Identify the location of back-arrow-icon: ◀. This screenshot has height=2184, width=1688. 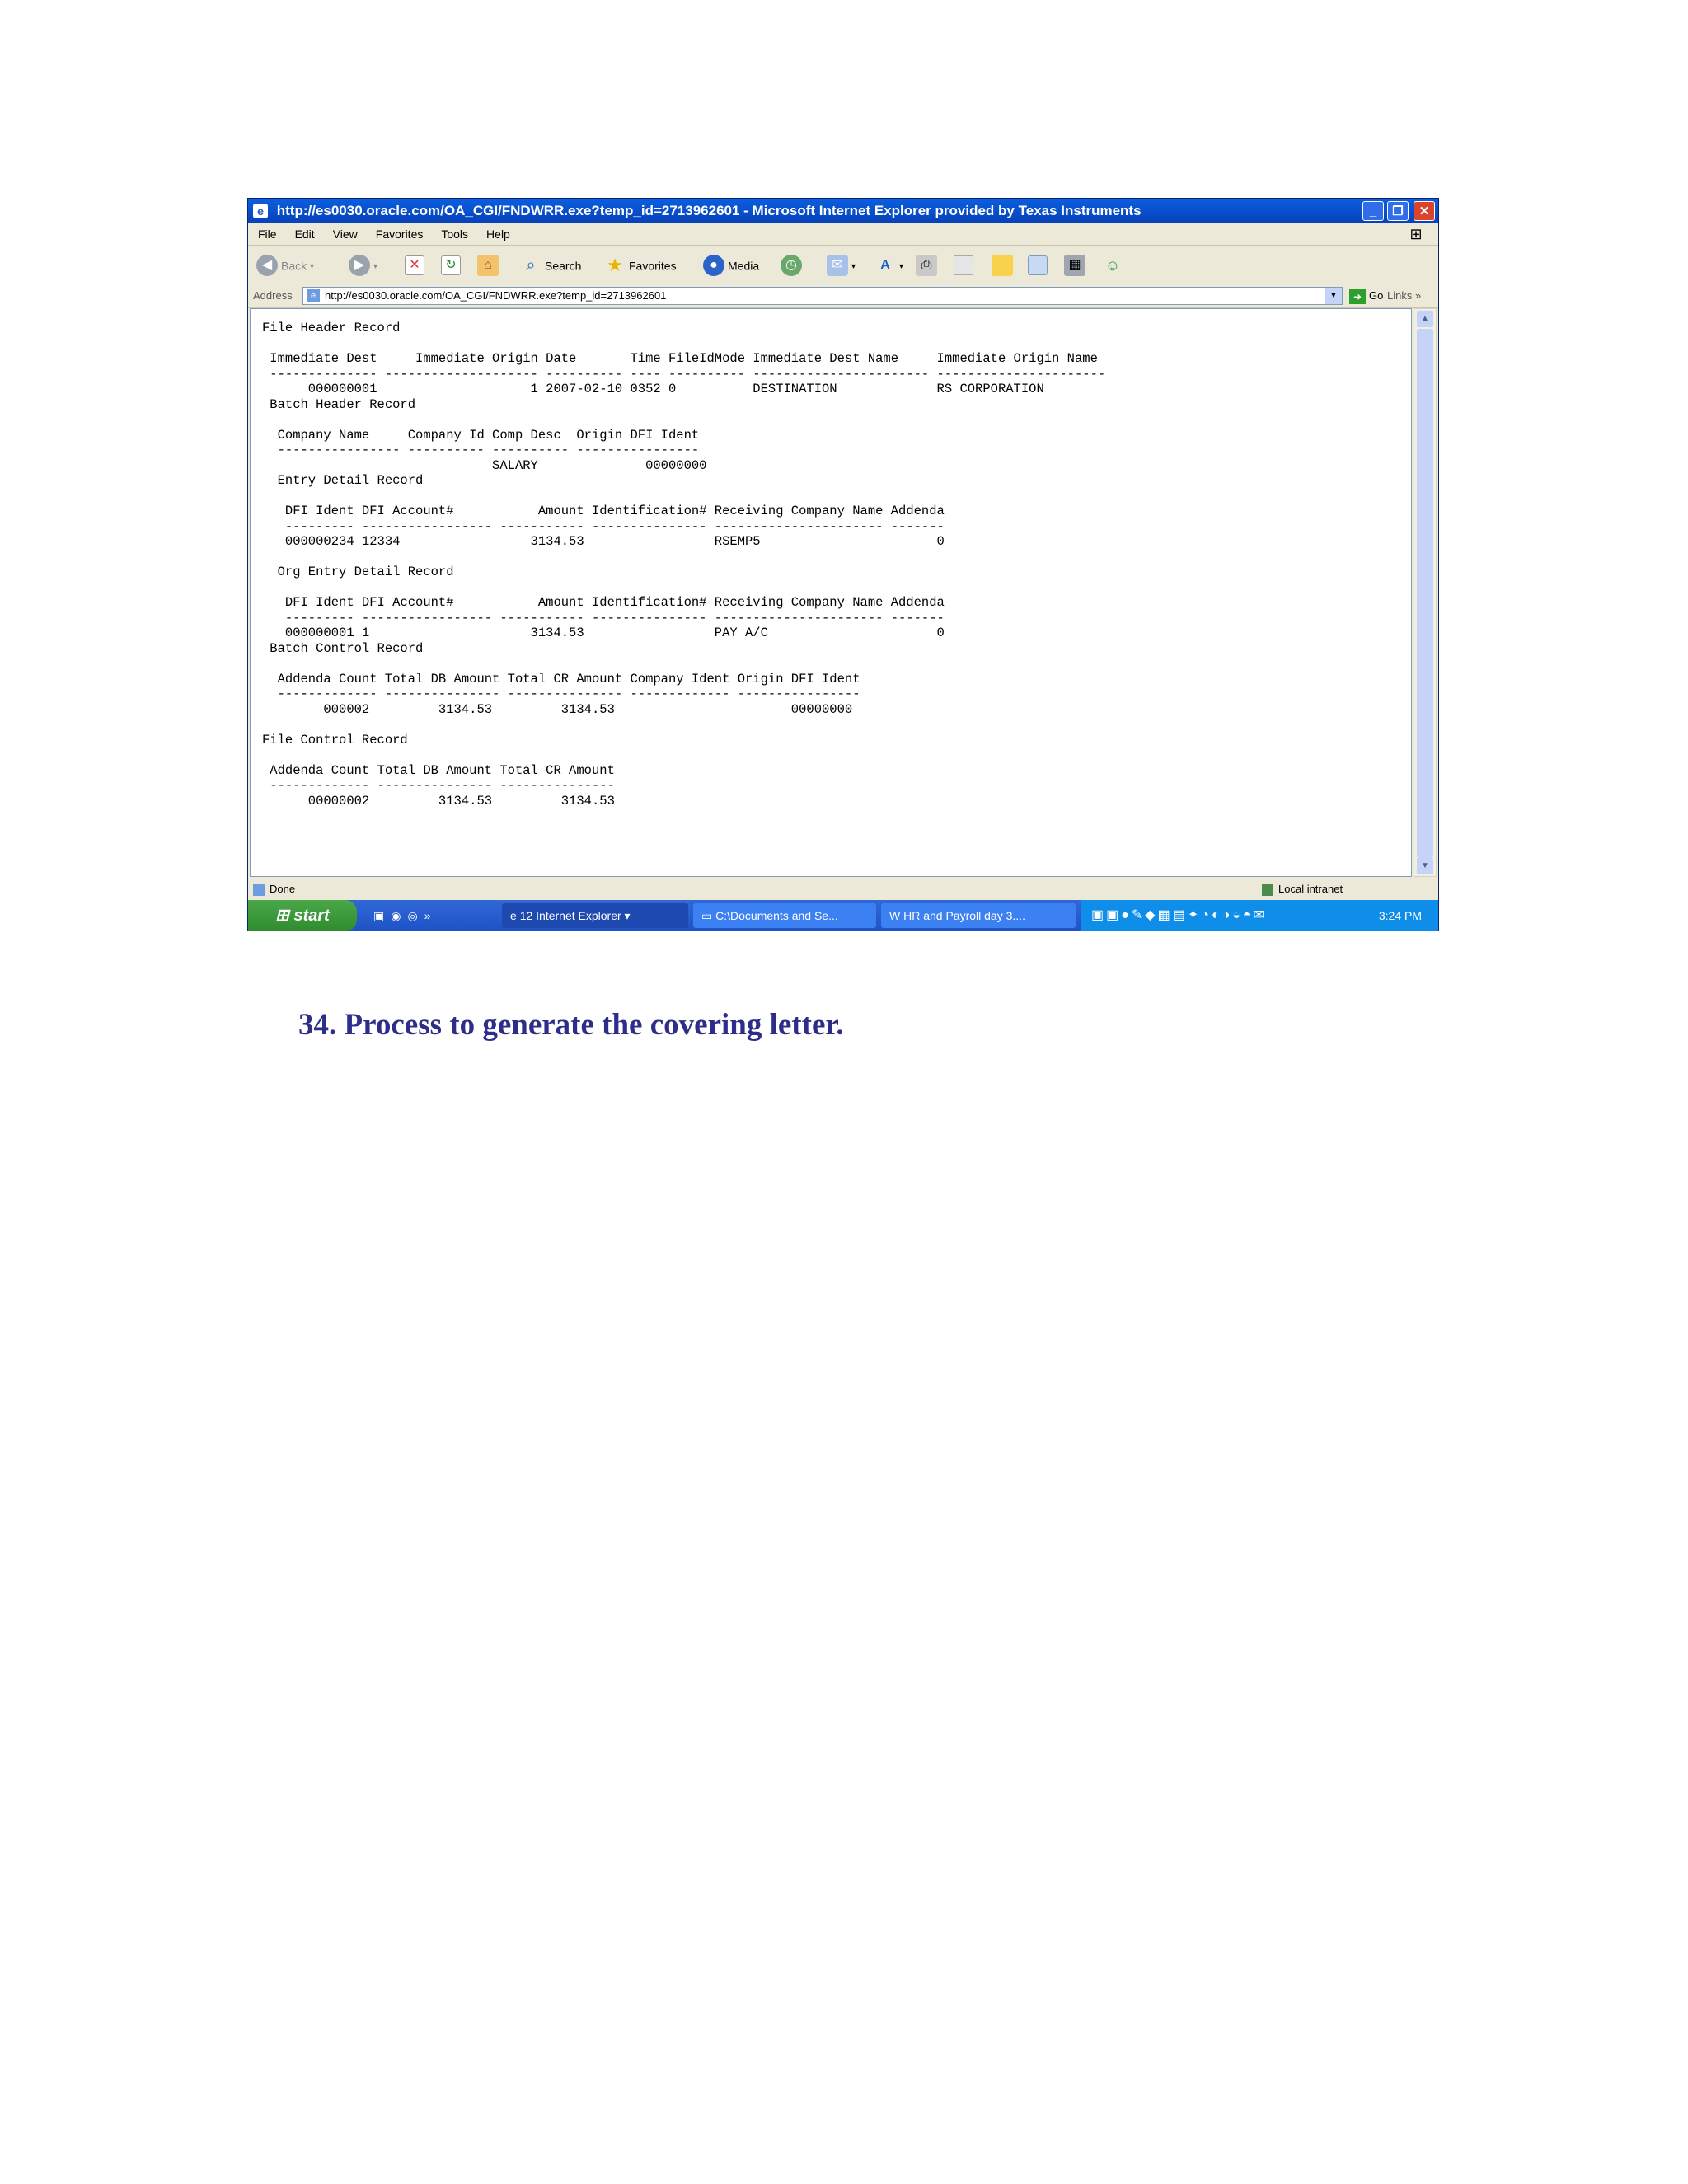
(267, 266).